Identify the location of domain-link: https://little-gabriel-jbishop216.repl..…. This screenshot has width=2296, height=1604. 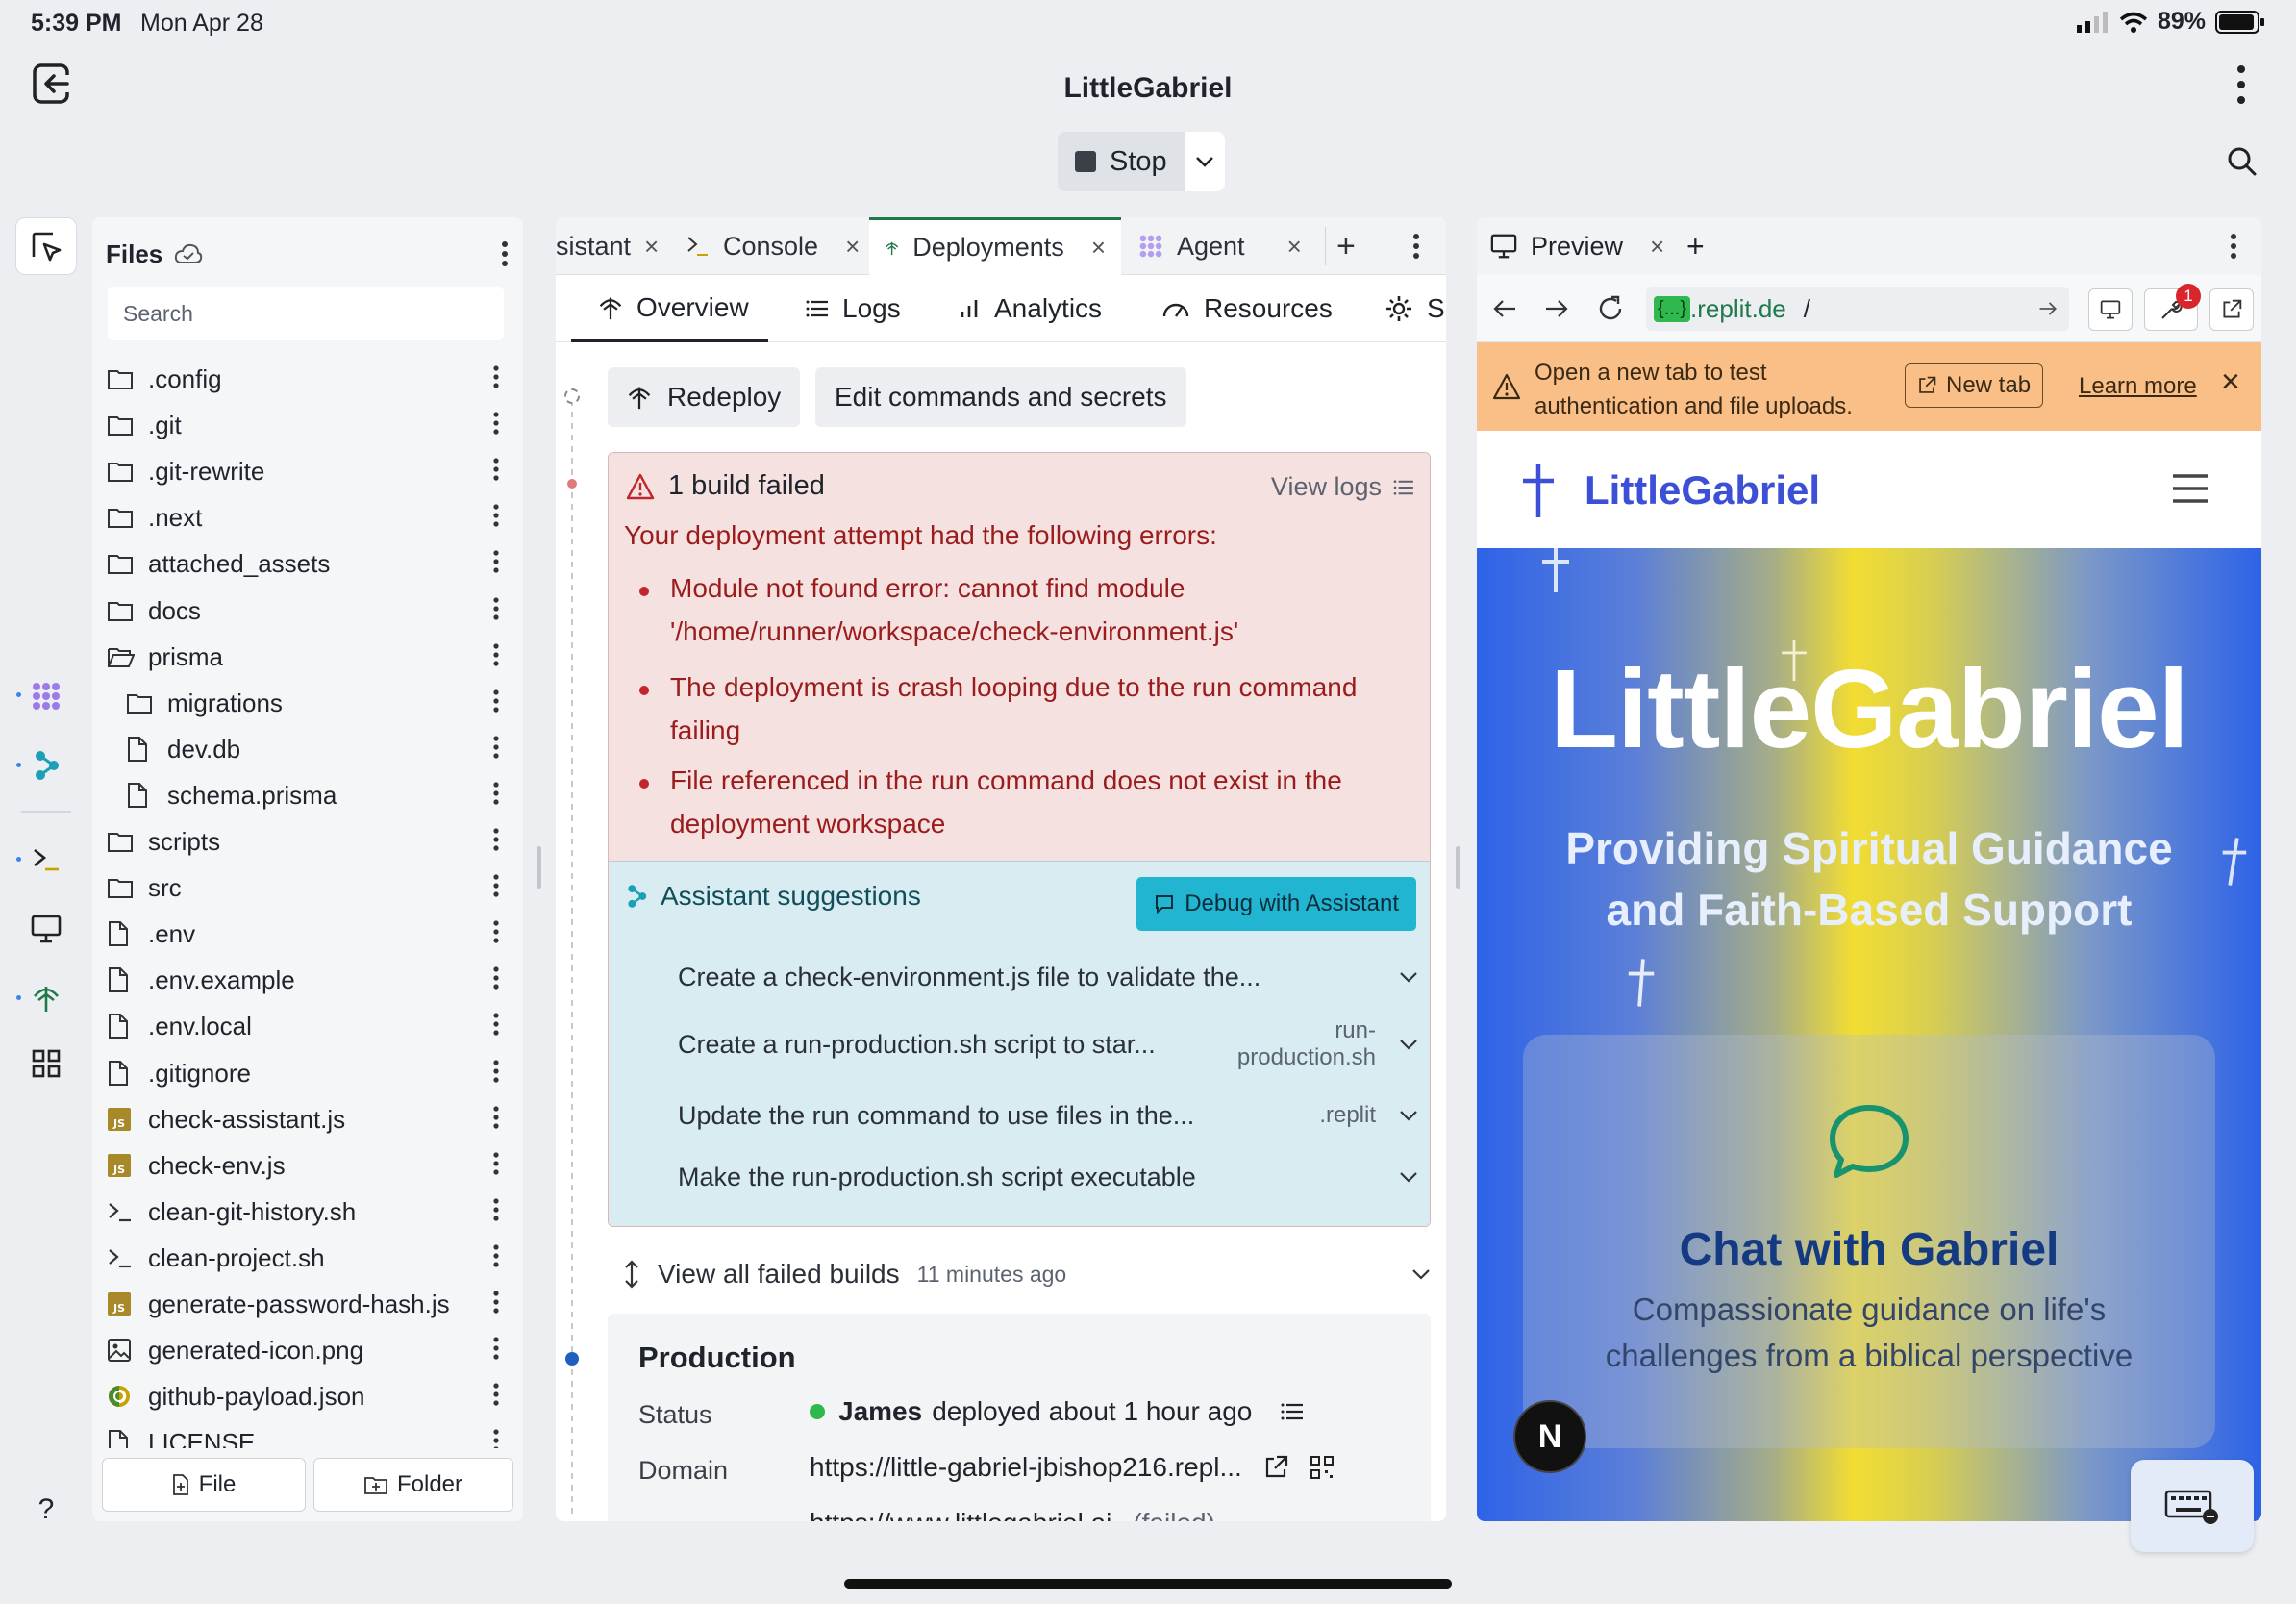
(1026, 1467).